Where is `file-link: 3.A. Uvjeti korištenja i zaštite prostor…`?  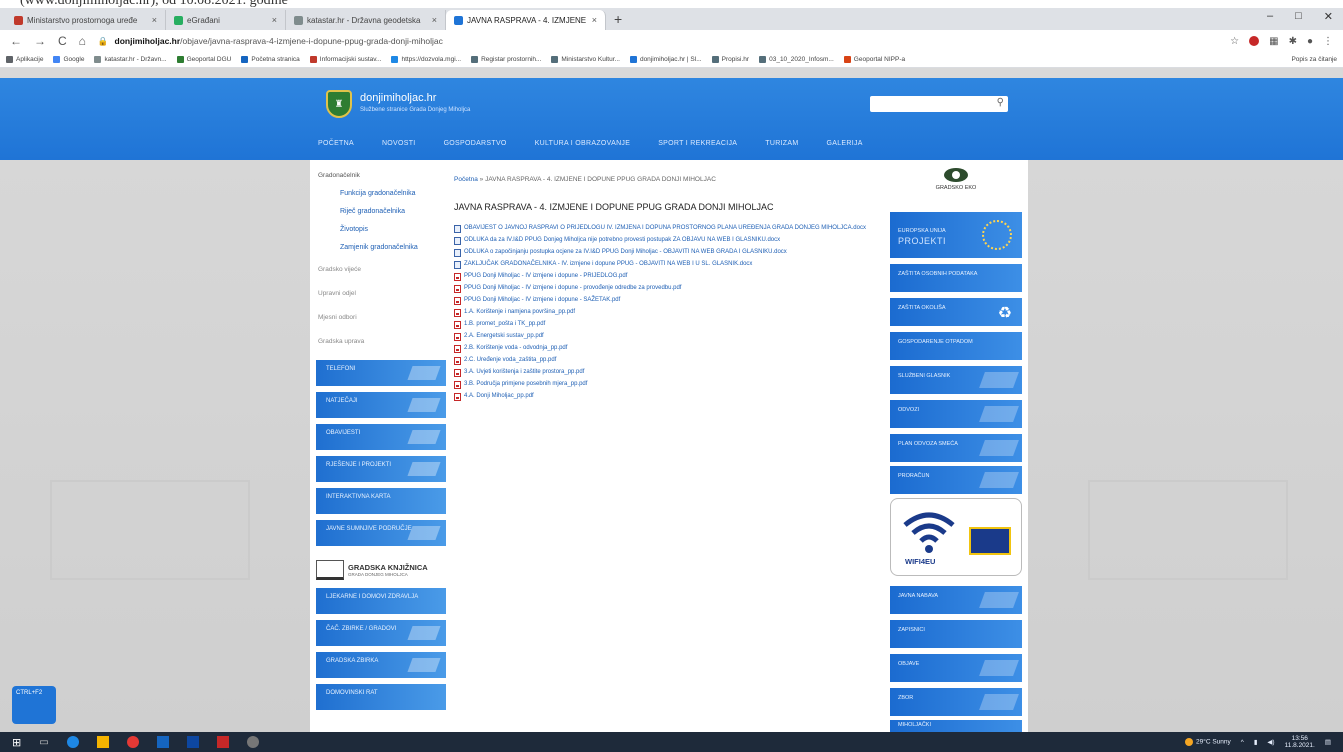 file-link: 3.A. Uvjeti korištenja i zaštite prostor… is located at coordinates (666, 372).